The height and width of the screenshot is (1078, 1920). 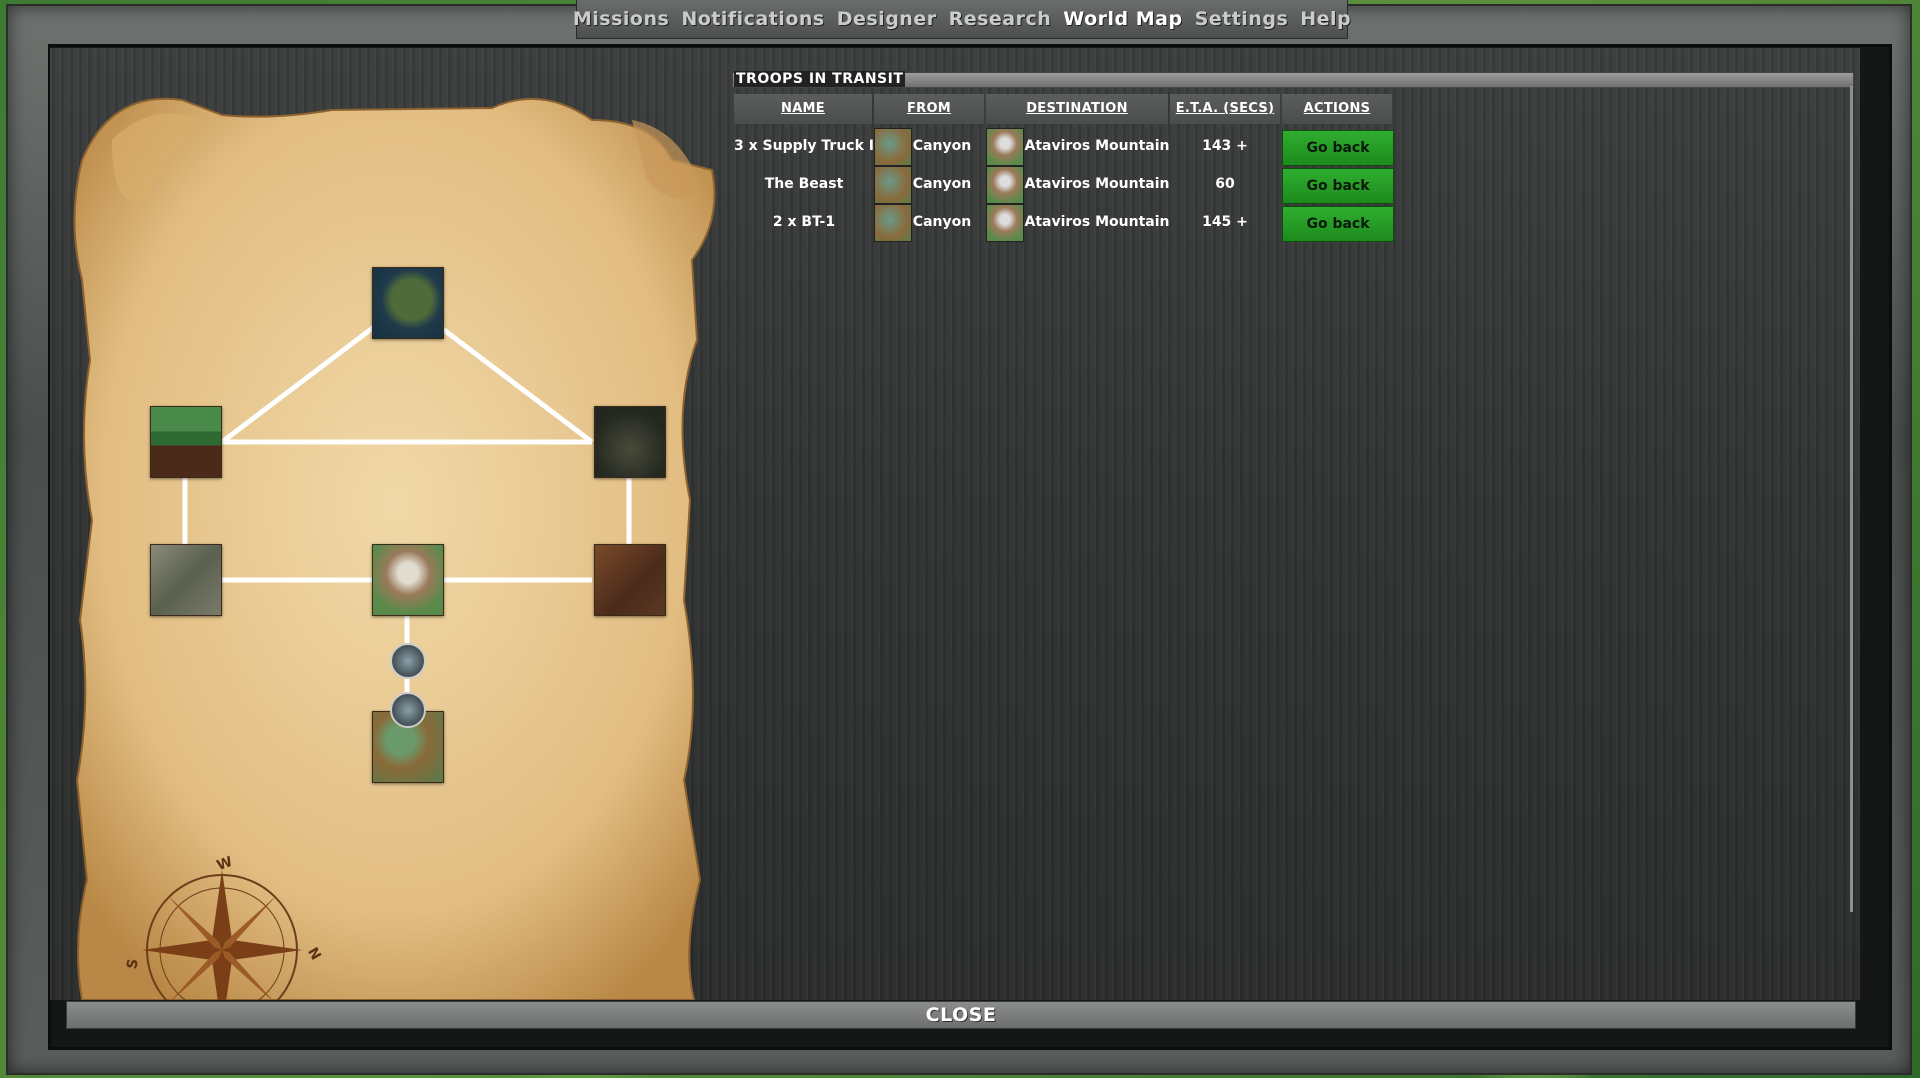 I want to click on header-from: FROM, so click(x=929, y=109).